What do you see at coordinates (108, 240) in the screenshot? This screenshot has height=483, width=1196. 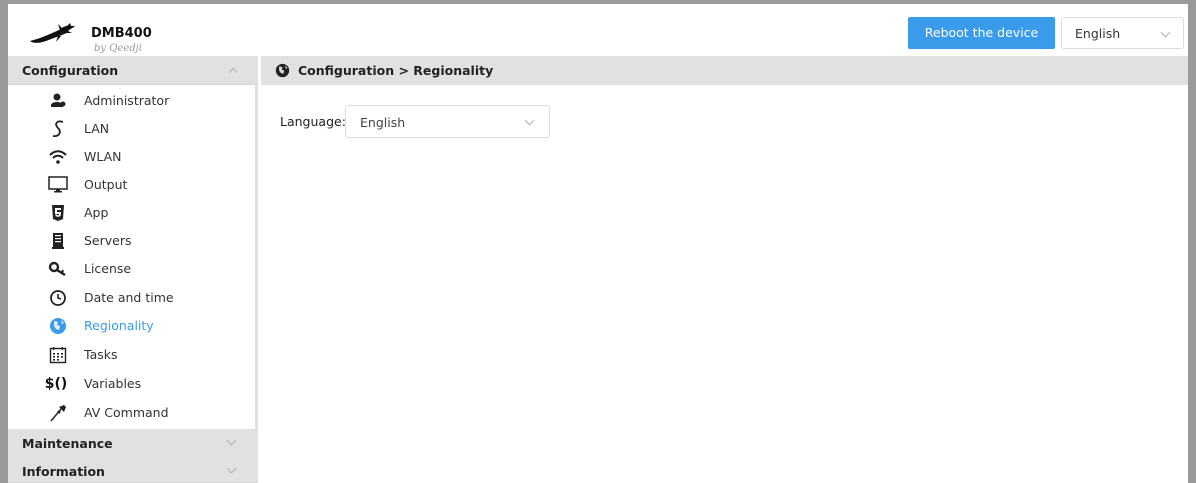 I see `sidebar-item-label: Servers` at bounding box center [108, 240].